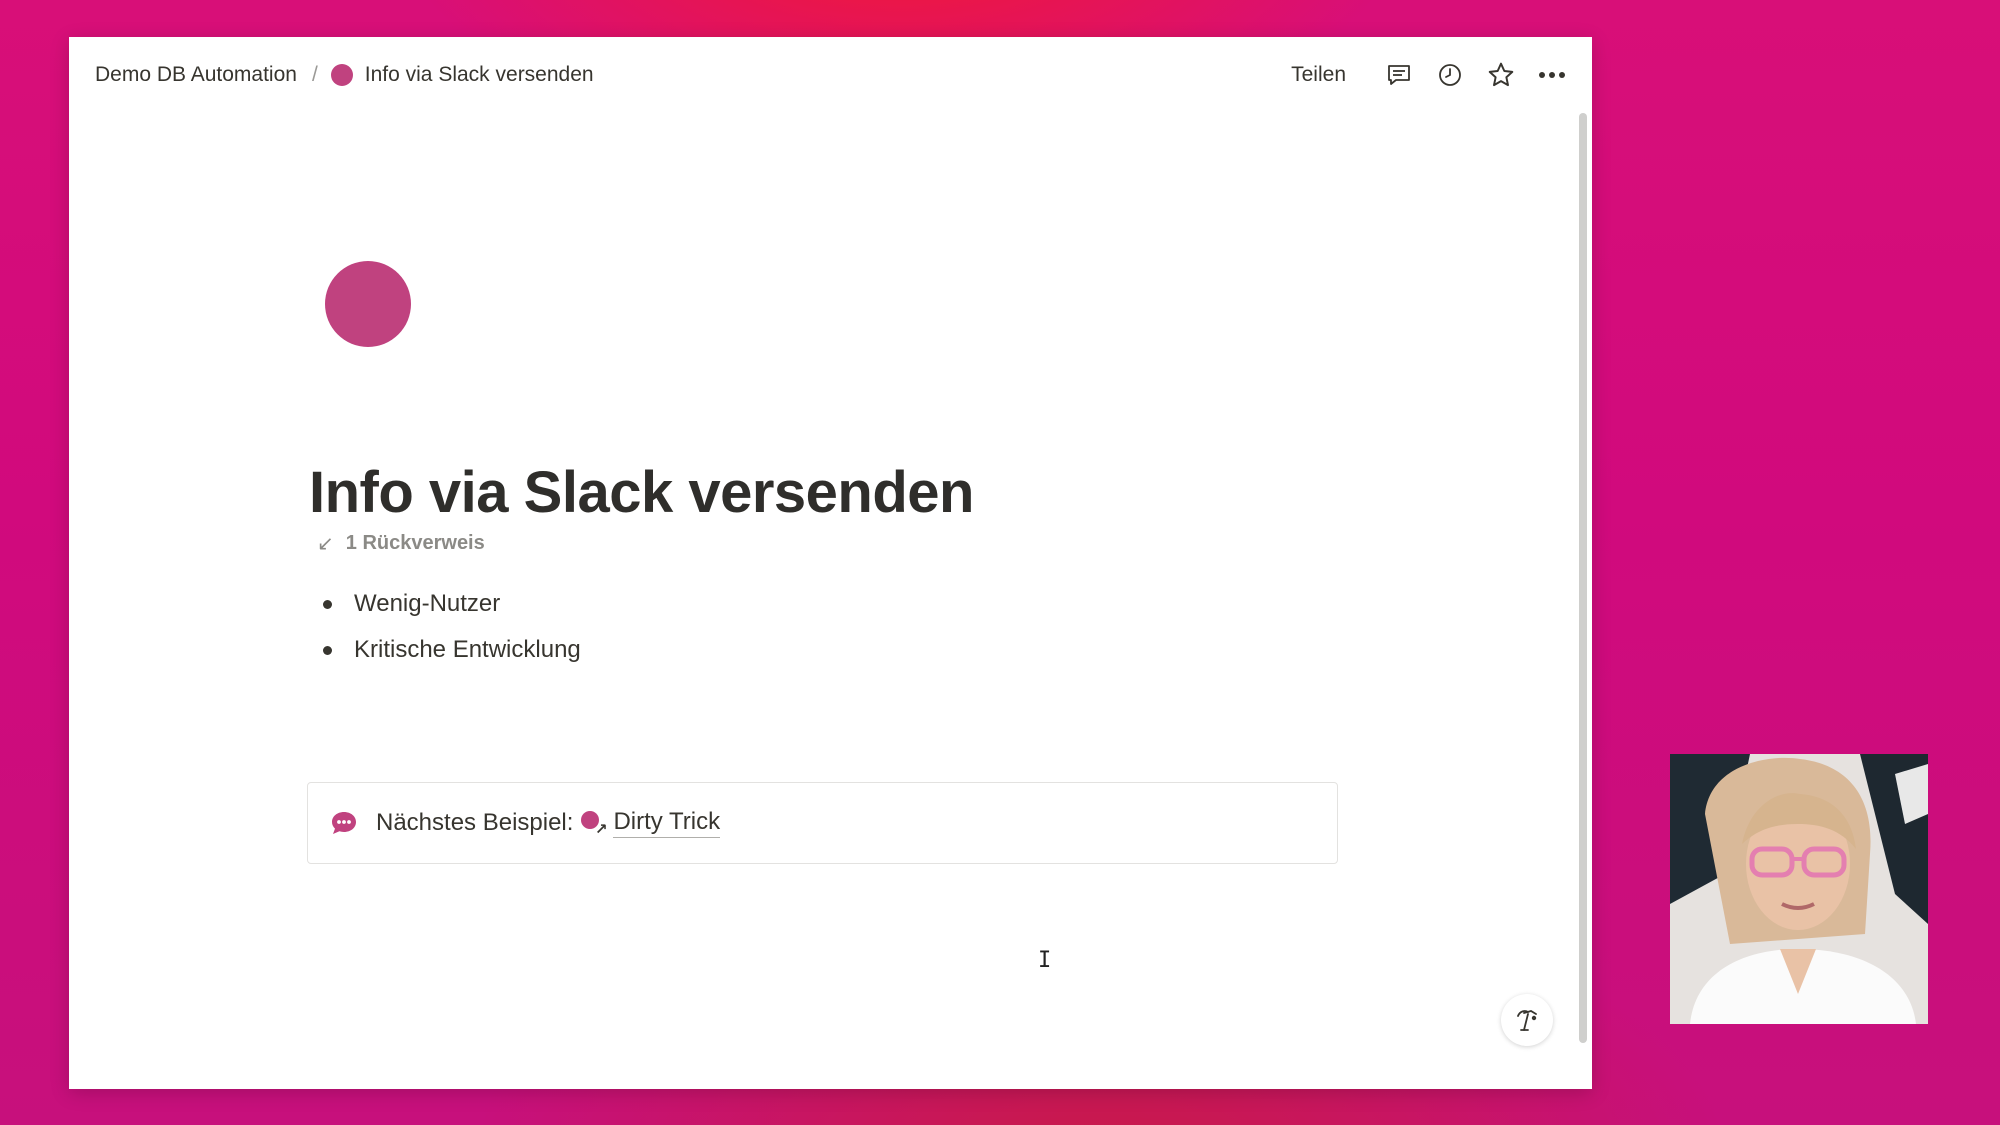  What do you see at coordinates (479, 74) in the screenshot?
I see `breadcrumb-page-label: Info via Slack versenden` at bounding box center [479, 74].